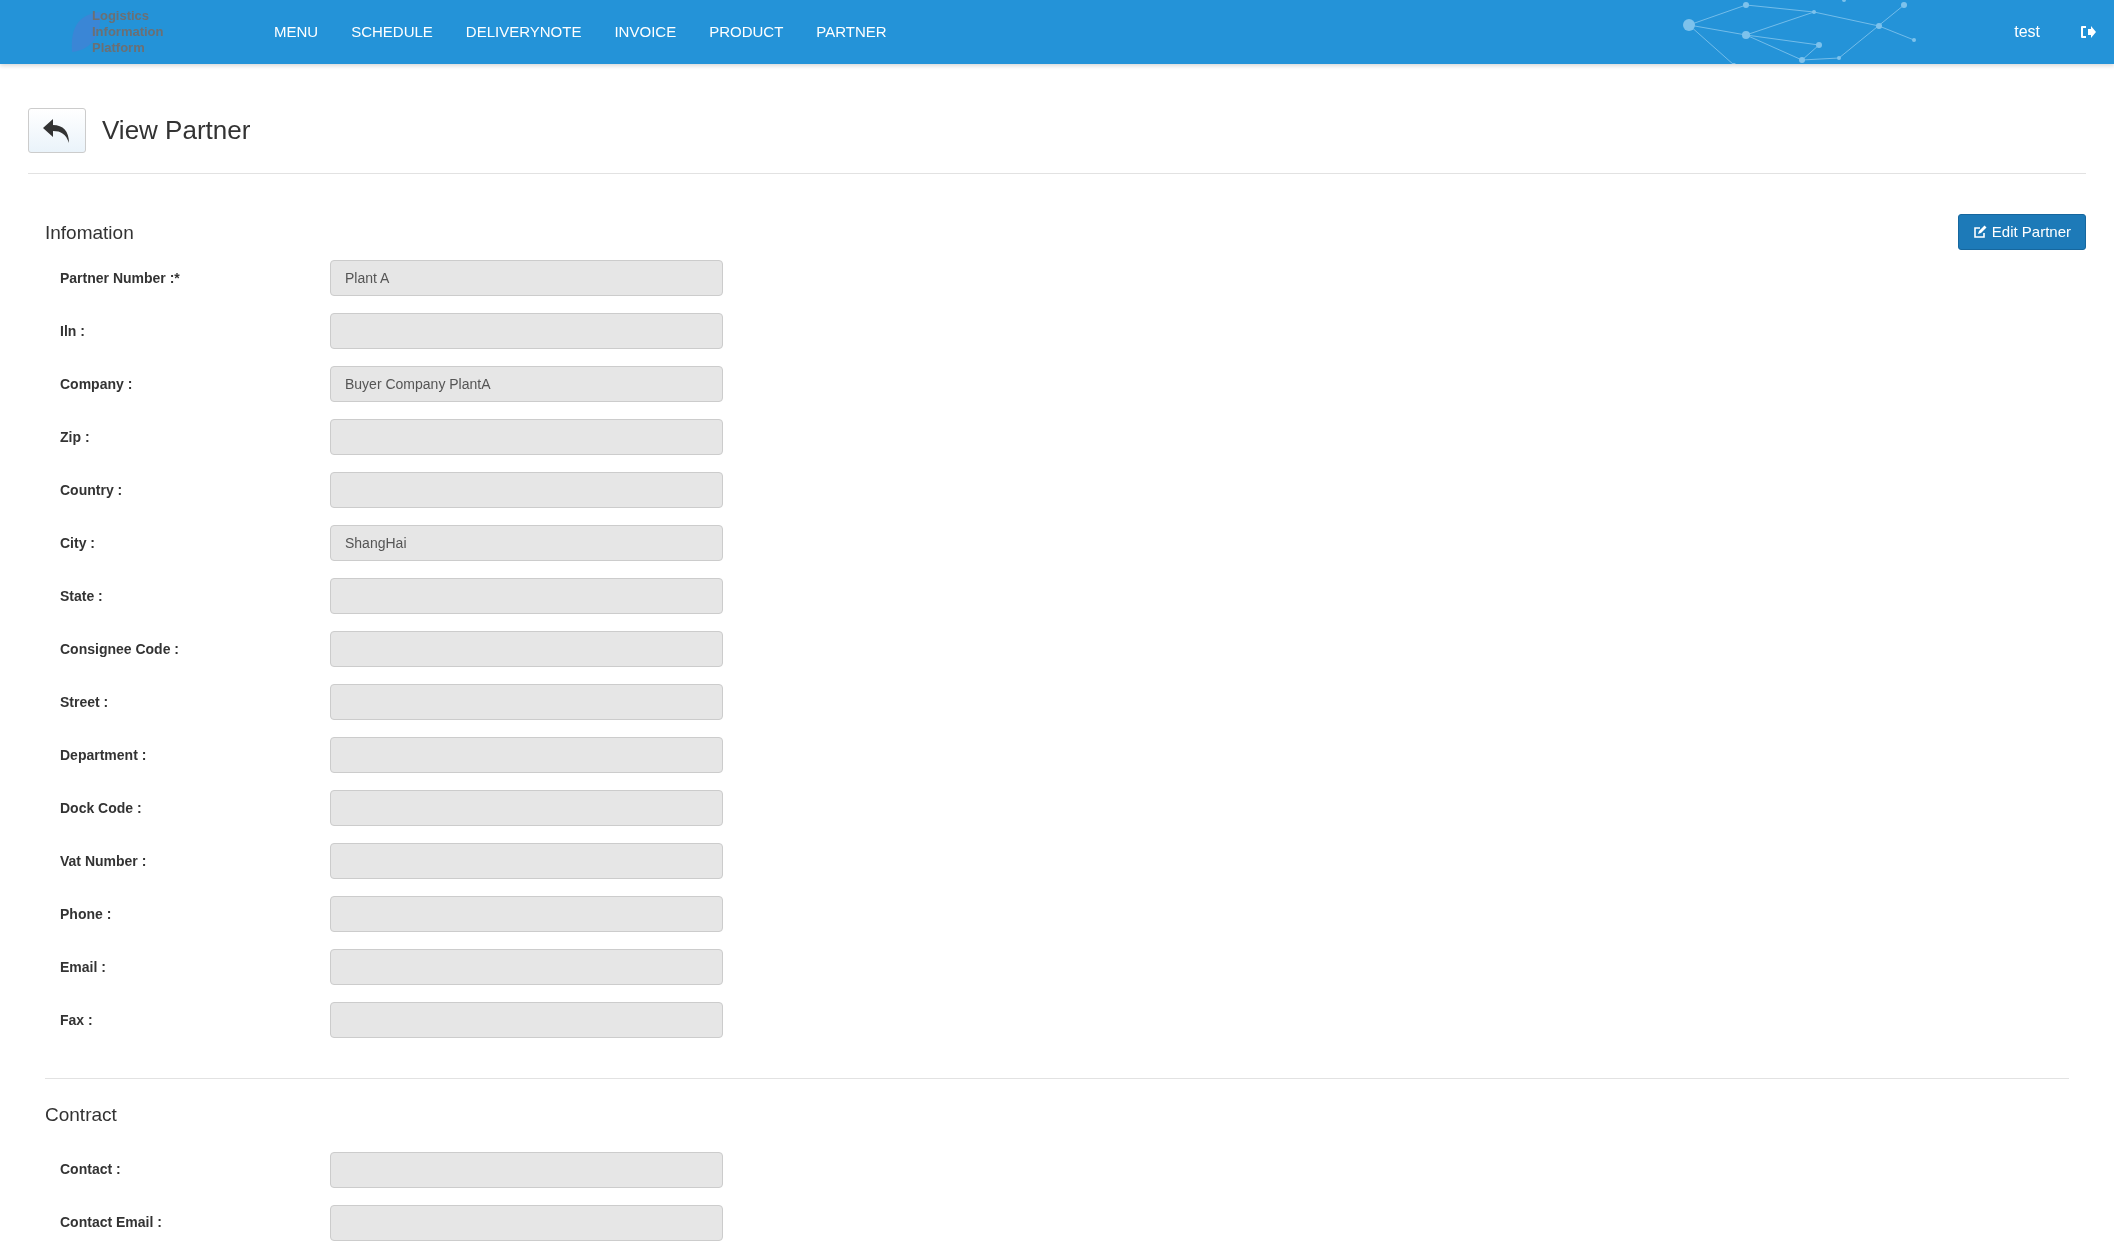 The image size is (2114, 1249). What do you see at coordinates (76, 1020) in the screenshot?
I see `field-label: Fax :` at bounding box center [76, 1020].